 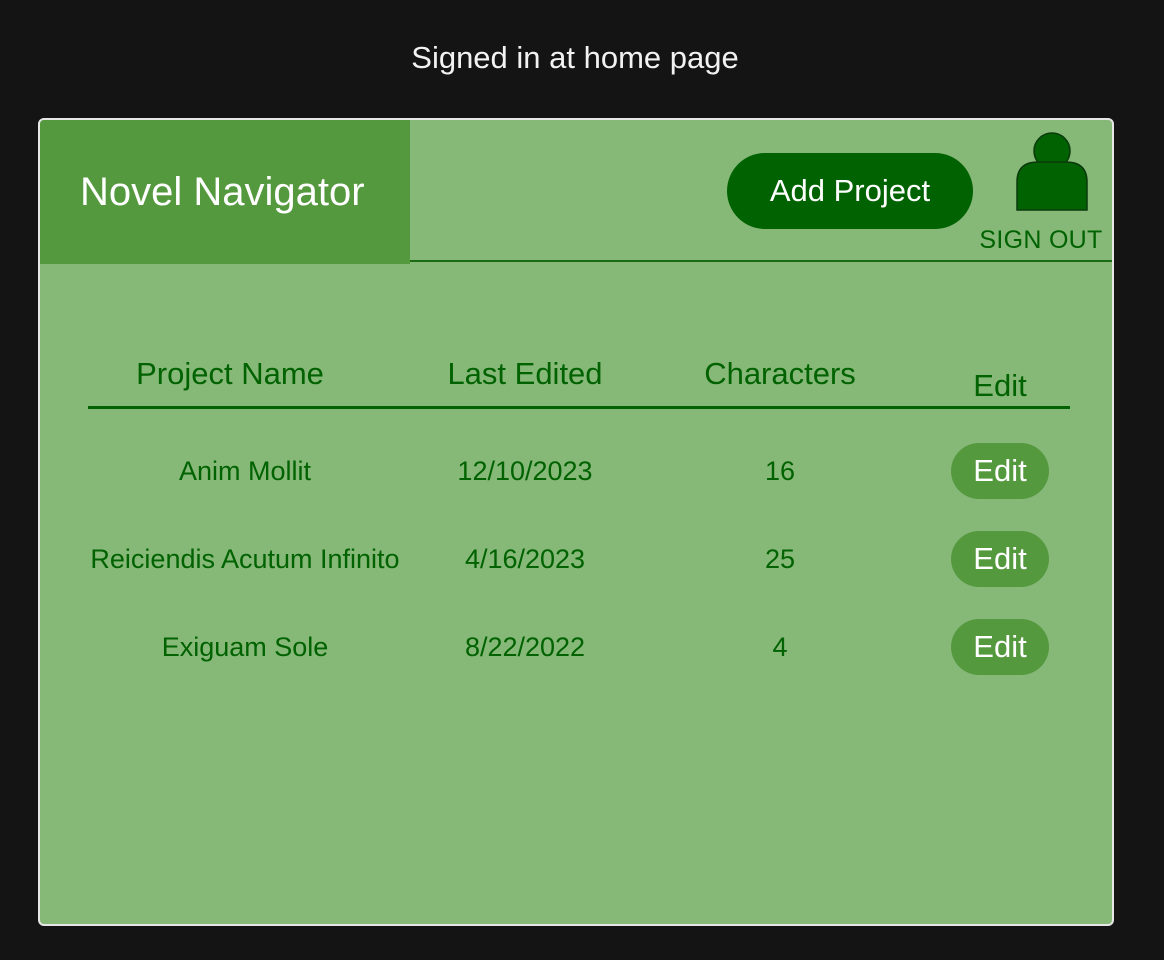 What do you see at coordinates (780, 471) in the screenshot?
I see `characters-cell: 16` at bounding box center [780, 471].